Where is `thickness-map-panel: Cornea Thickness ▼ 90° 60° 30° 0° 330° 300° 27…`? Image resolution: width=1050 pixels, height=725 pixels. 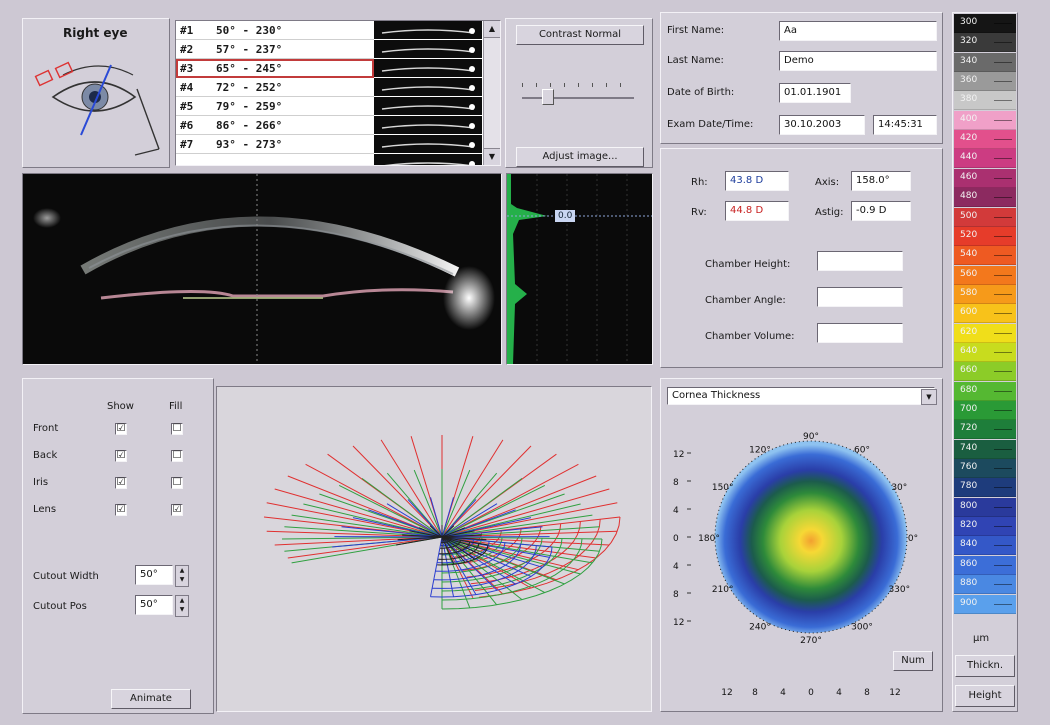 thickness-map-panel: Cornea Thickness ▼ 90° 60° 30° 0° 330° 300° 27… is located at coordinates (801, 545).